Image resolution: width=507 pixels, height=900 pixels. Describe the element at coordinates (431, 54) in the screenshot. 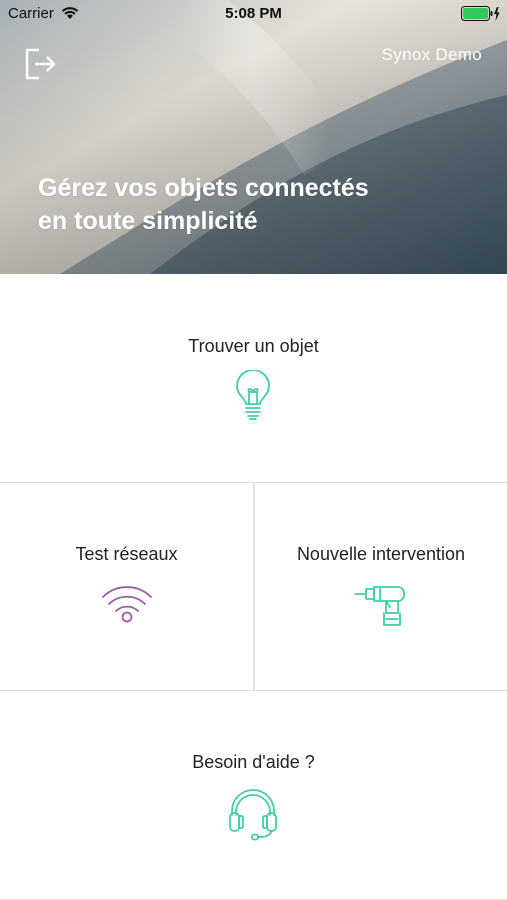

I see `account-name: Synox Demo` at that location.